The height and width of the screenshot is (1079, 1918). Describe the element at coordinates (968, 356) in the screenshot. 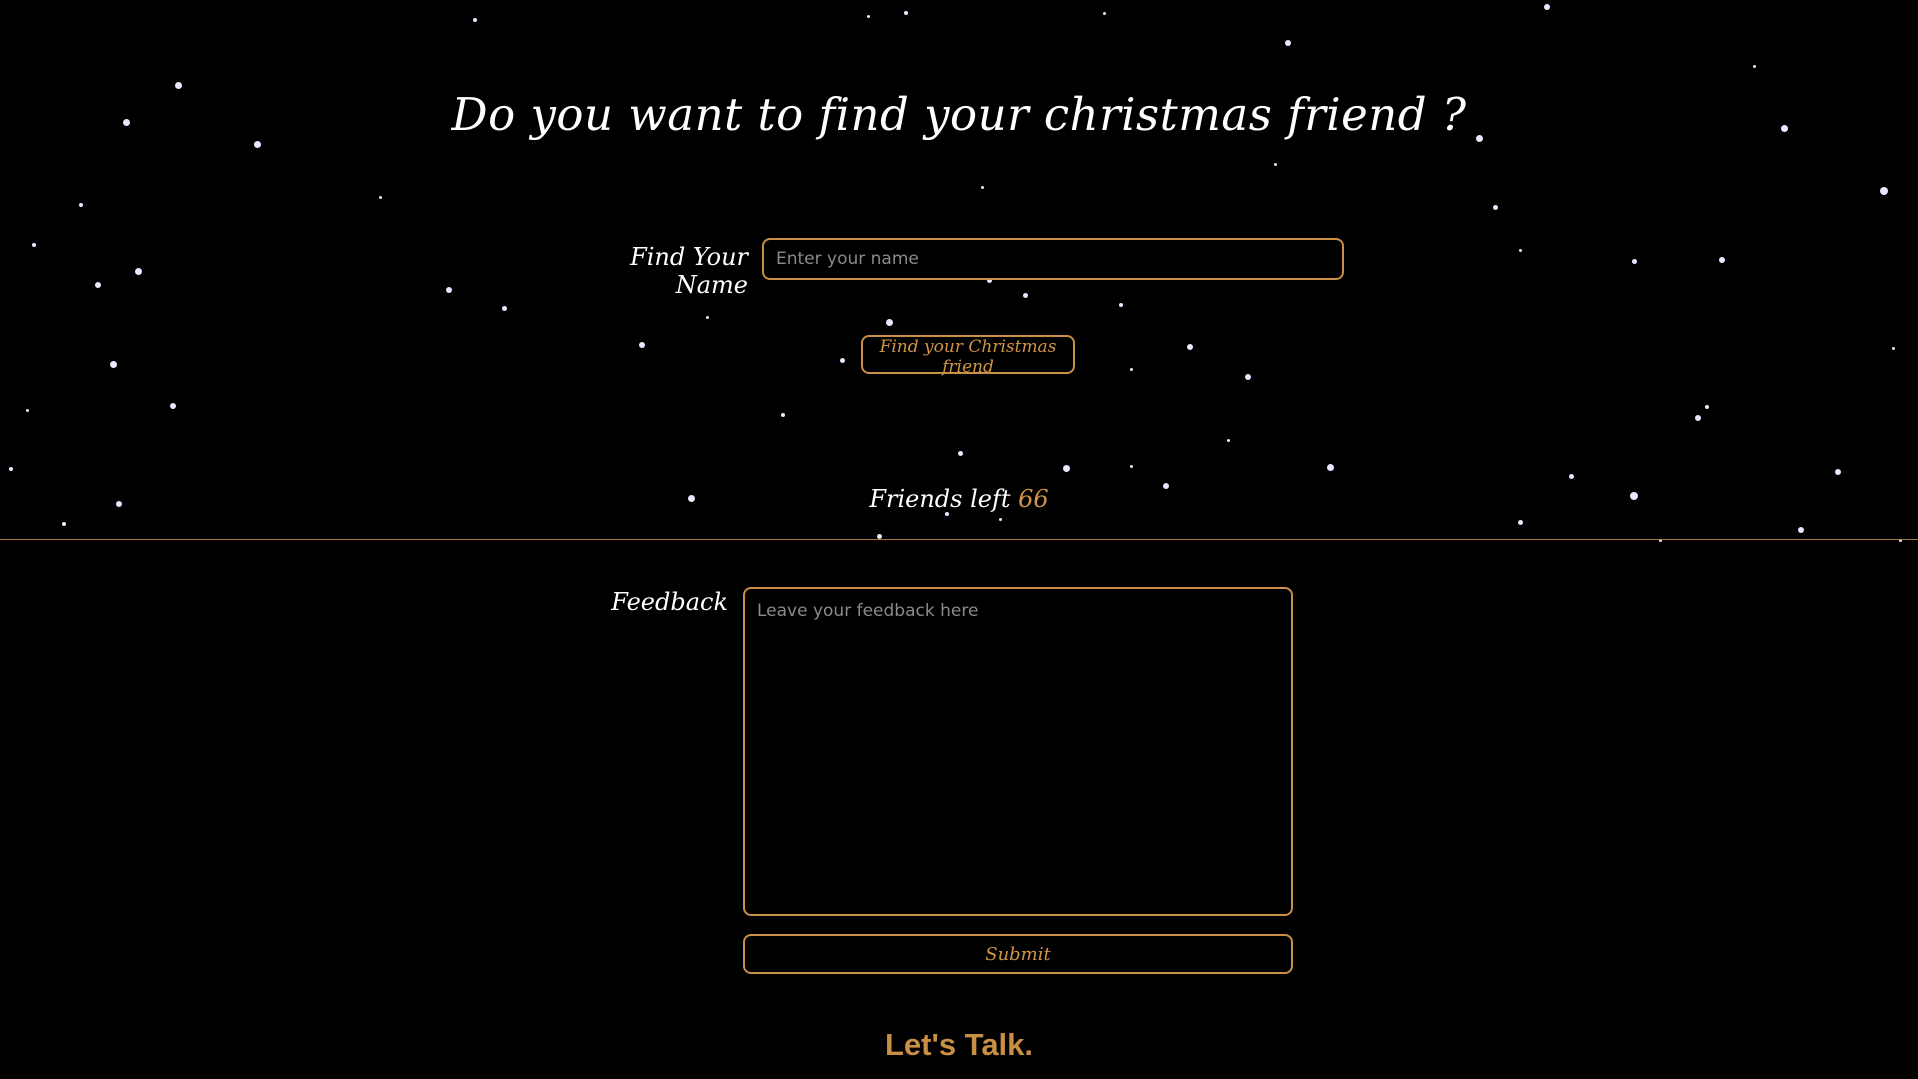

I see `find-christmas-friend-button: Find your Christmas friend` at that location.